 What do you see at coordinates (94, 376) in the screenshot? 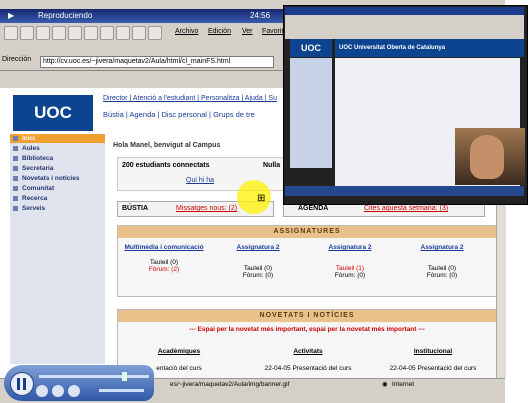
I see `seek-bar` at bounding box center [94, 376].